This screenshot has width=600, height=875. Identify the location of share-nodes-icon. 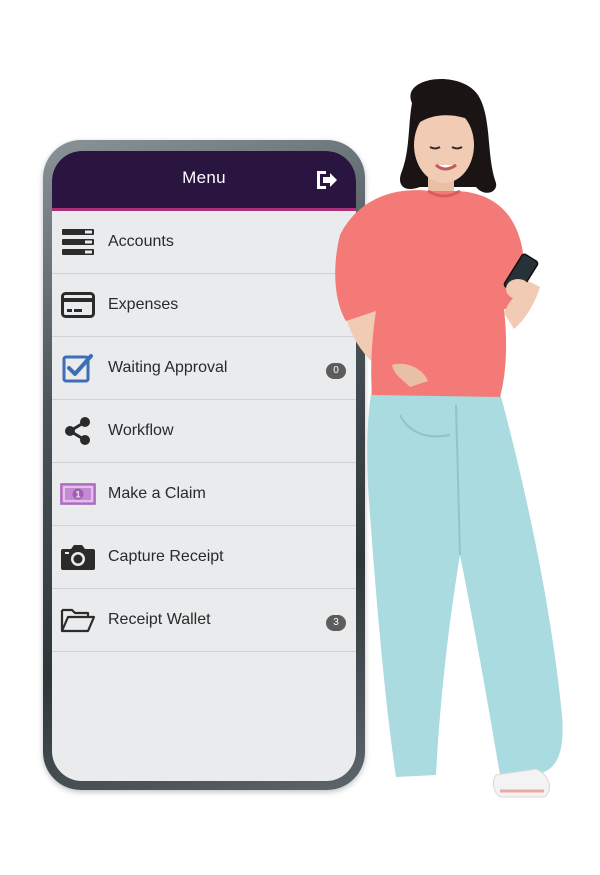
(78, 431).